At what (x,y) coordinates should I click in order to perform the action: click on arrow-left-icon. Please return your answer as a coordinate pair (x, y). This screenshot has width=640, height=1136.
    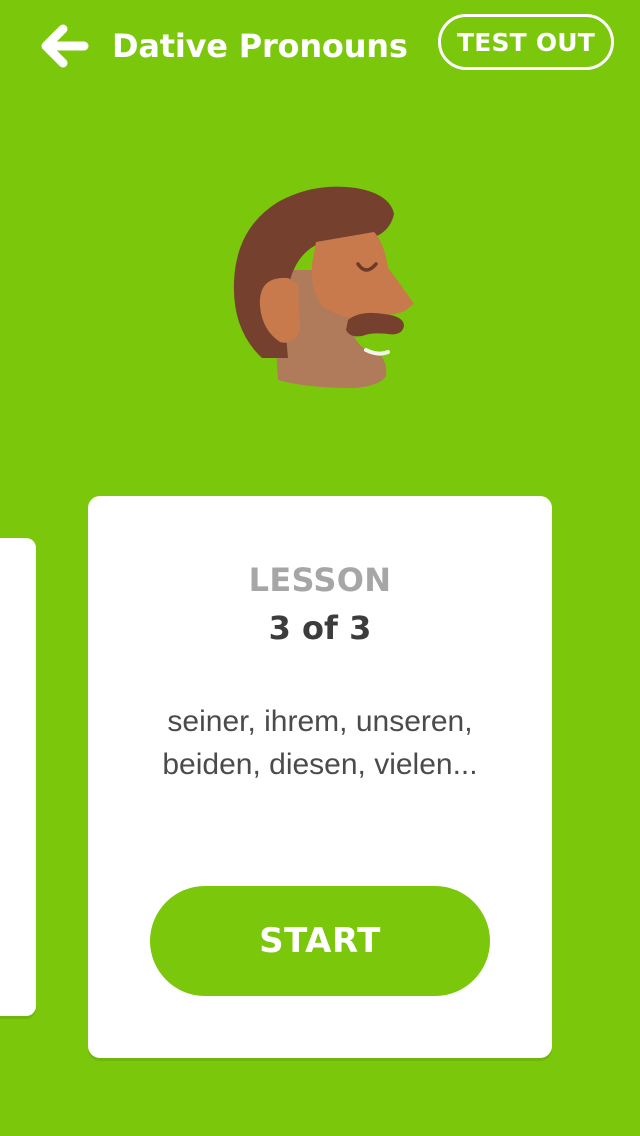
    Looking at the image, I should click on (65, 46).